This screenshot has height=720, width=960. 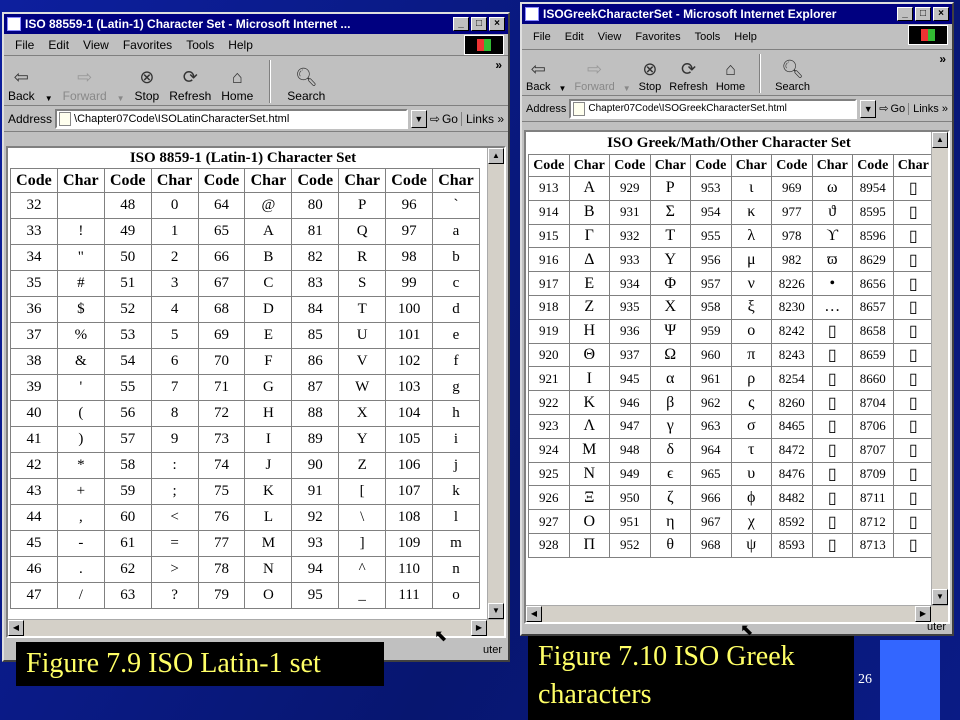 I want to click on char-cell: Β, so click(x=589, y=212).